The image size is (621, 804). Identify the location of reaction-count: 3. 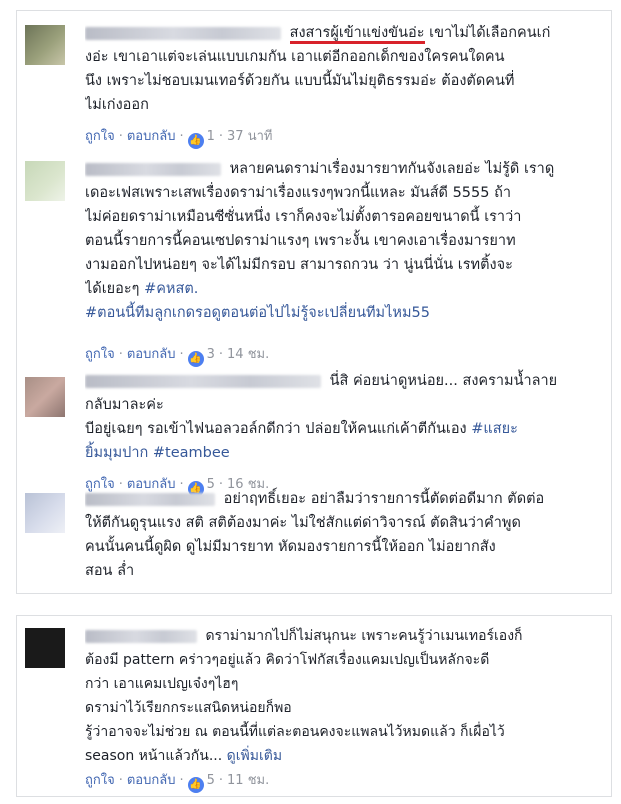
(211, 354).